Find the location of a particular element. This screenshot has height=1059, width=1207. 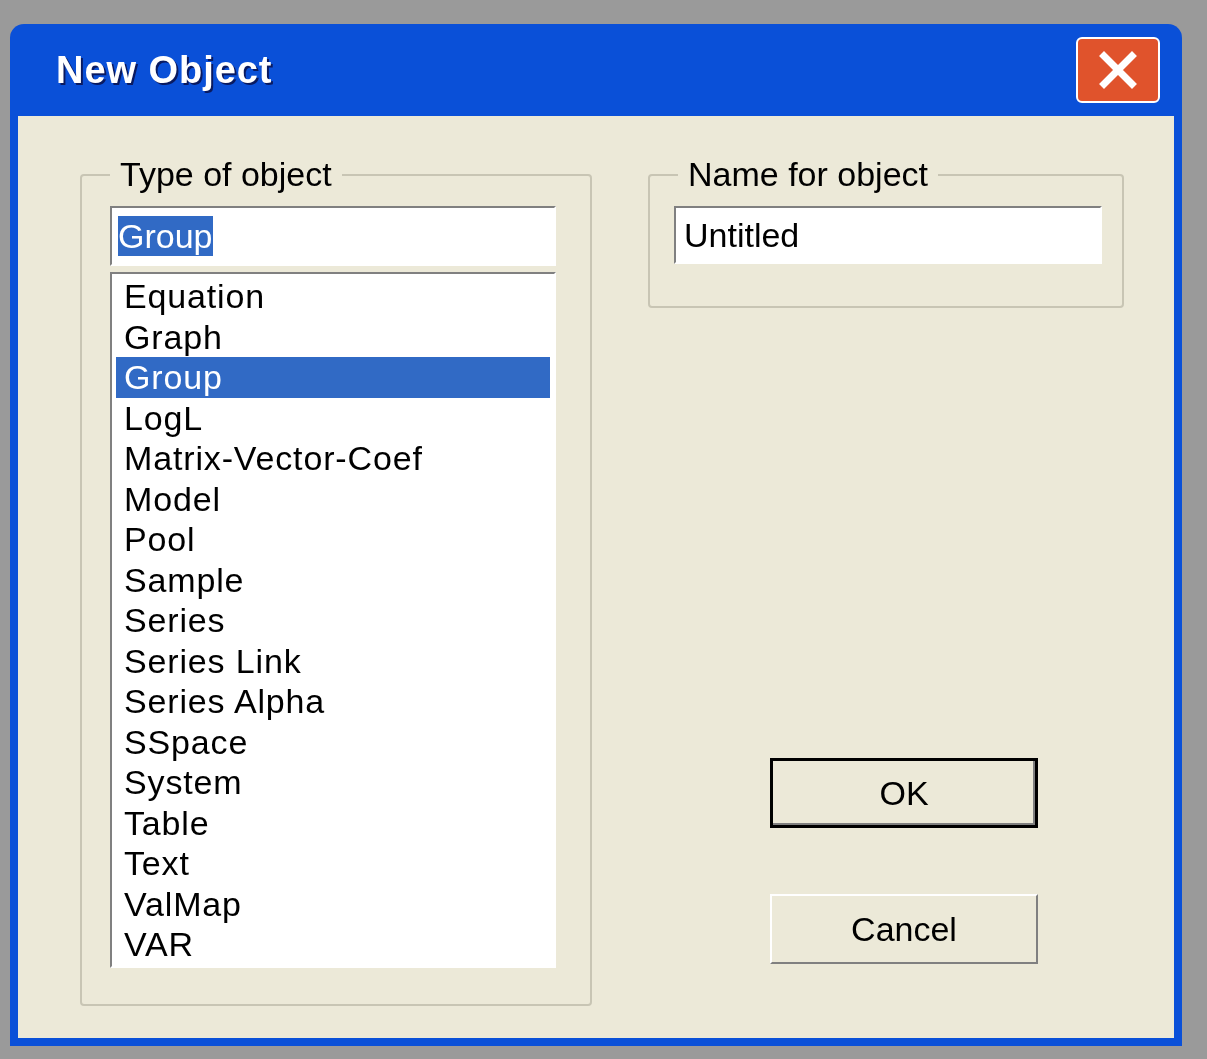

list-item: VAR is located at coordinates (333, 944).